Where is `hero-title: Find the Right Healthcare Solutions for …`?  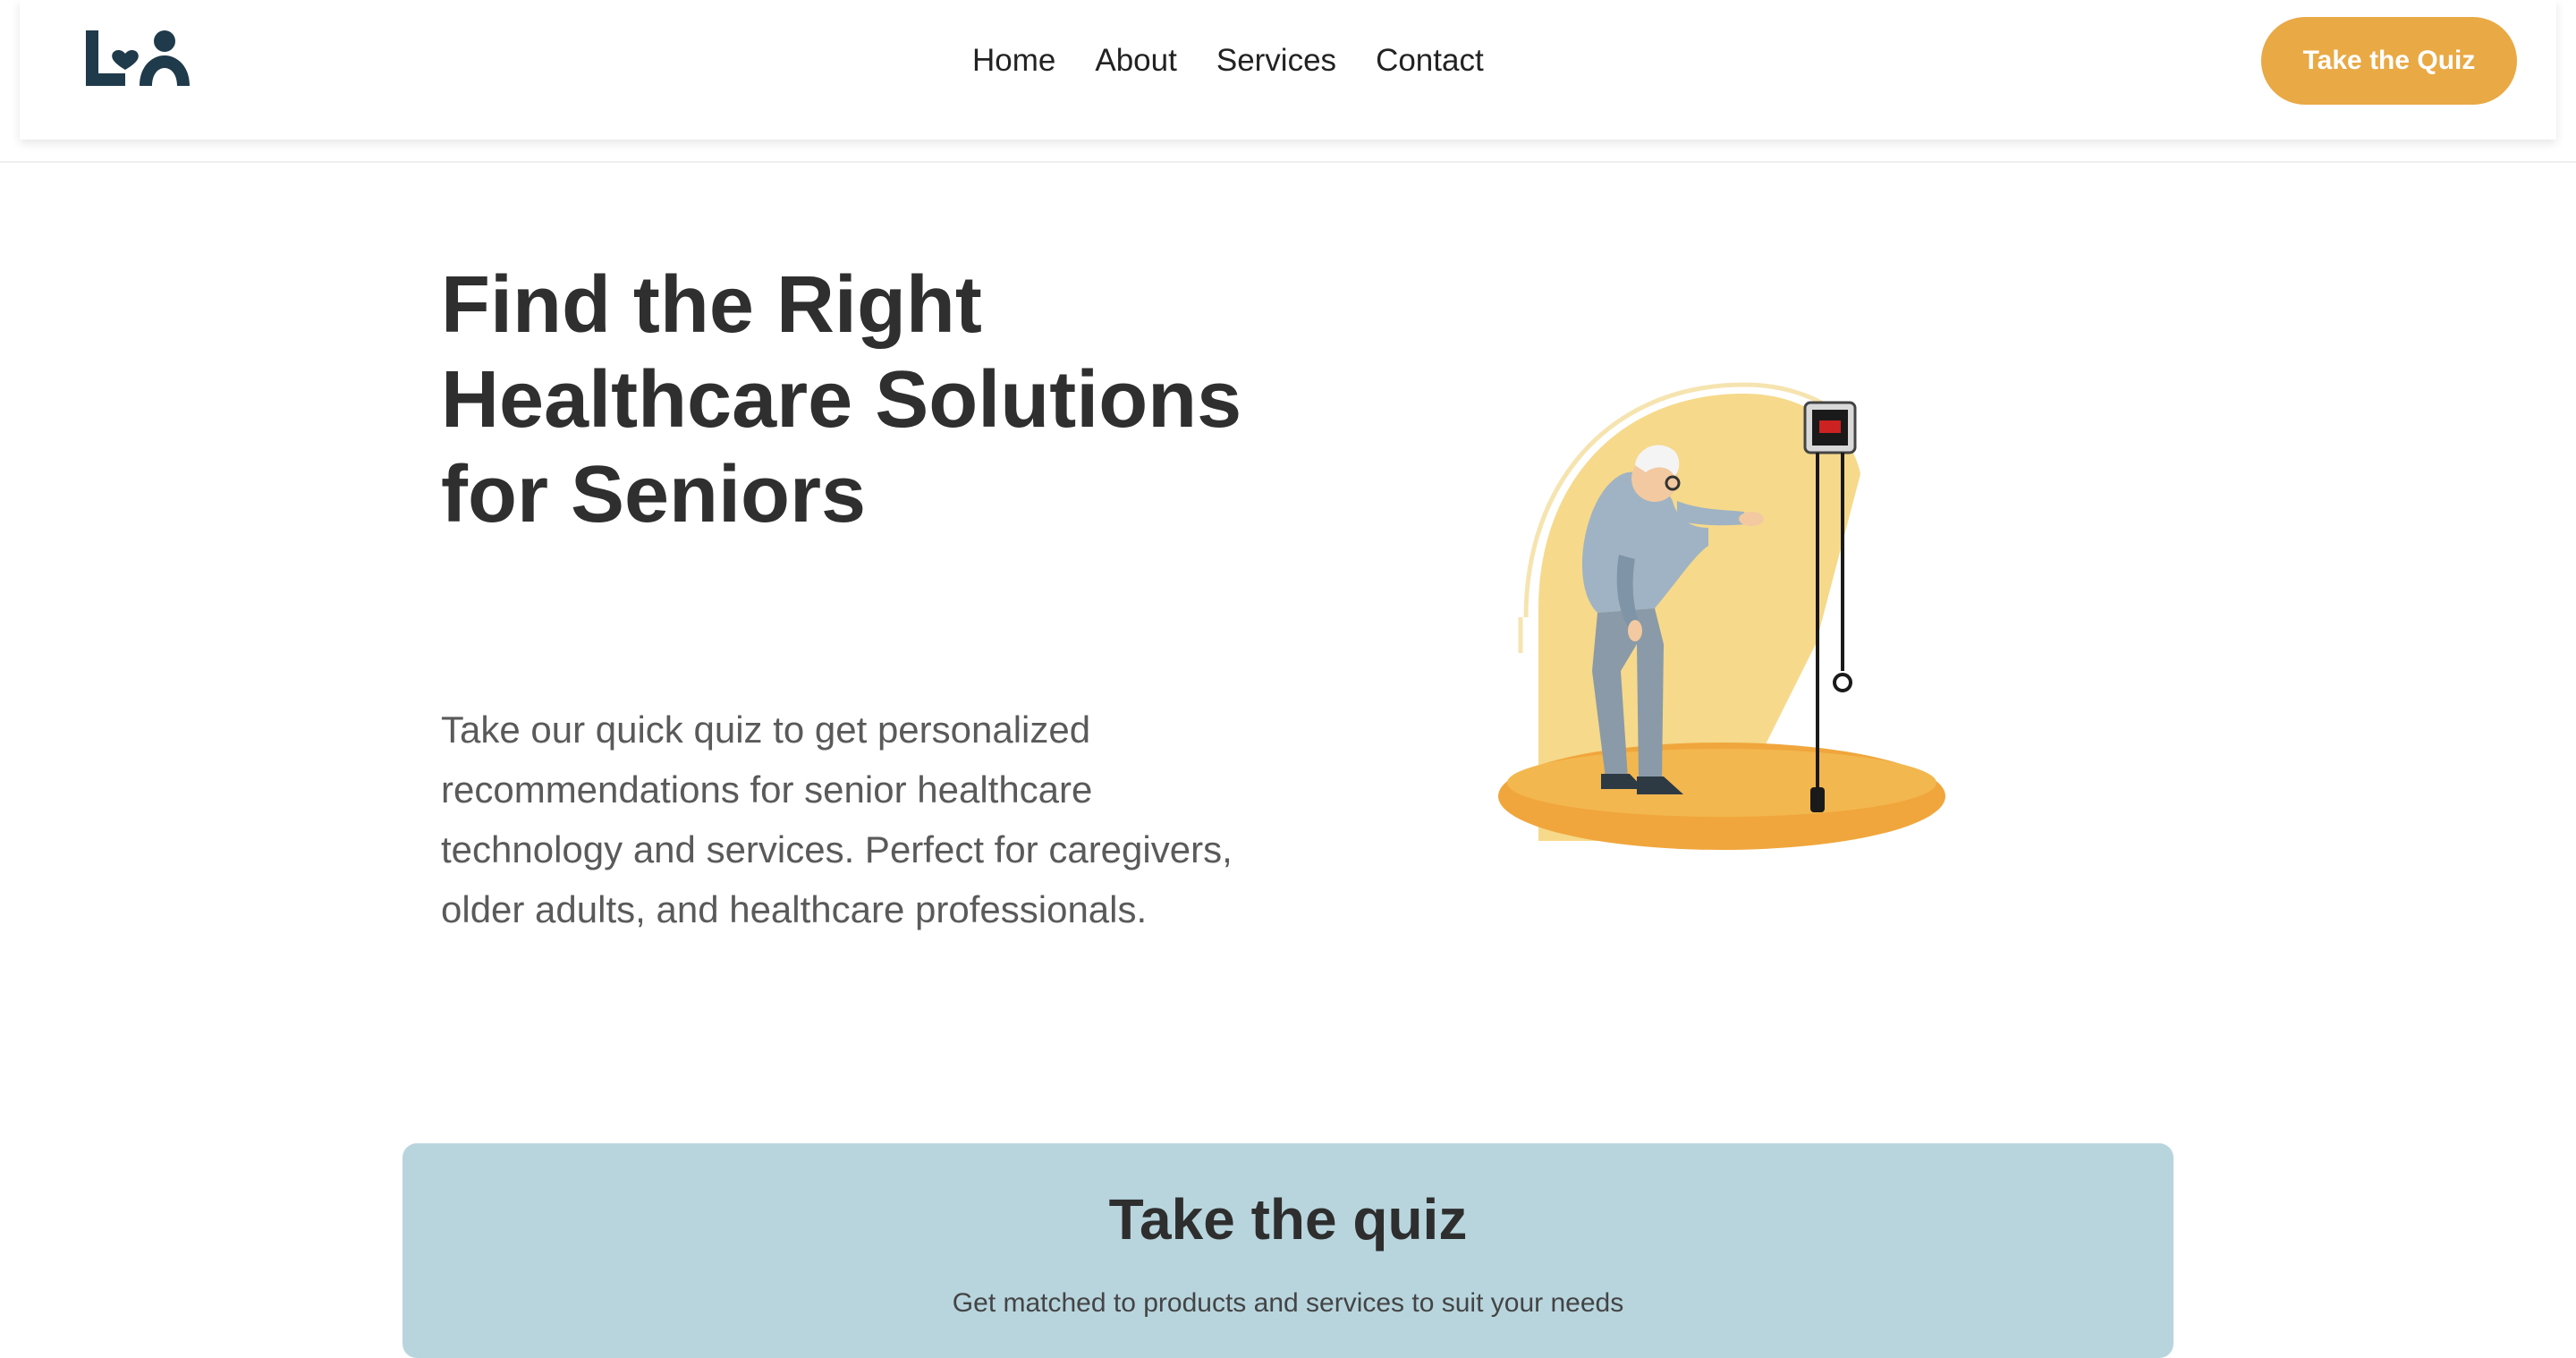 hero-title: Find the Right Healthcare Solutions for … is located at coordinates (870, 400).